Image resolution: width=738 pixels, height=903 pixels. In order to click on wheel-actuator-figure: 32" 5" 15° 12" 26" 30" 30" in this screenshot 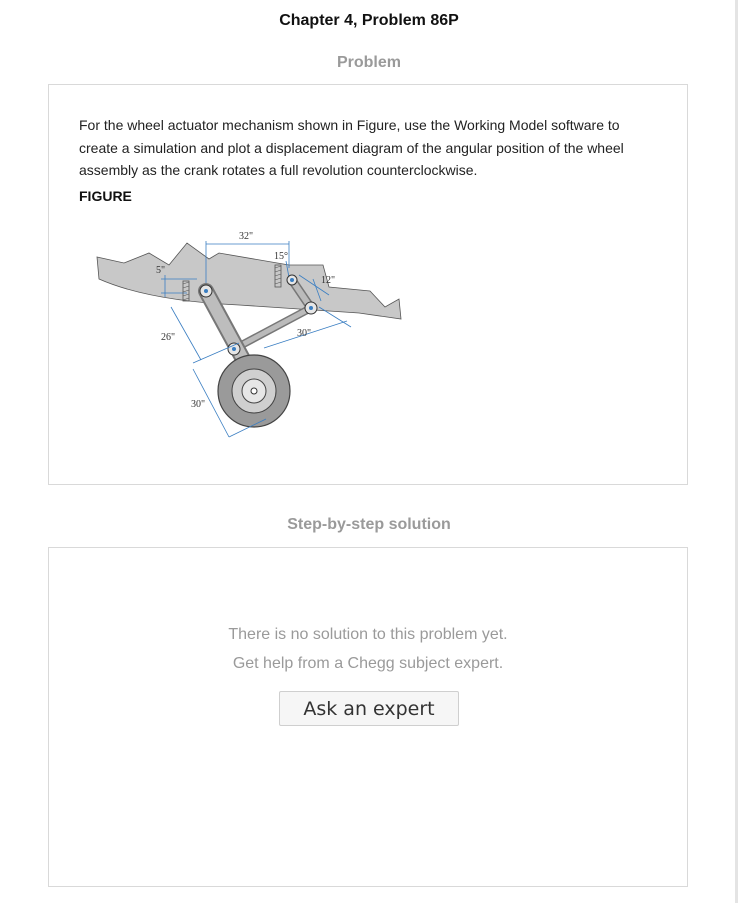, I will do `click(249, 334)`.